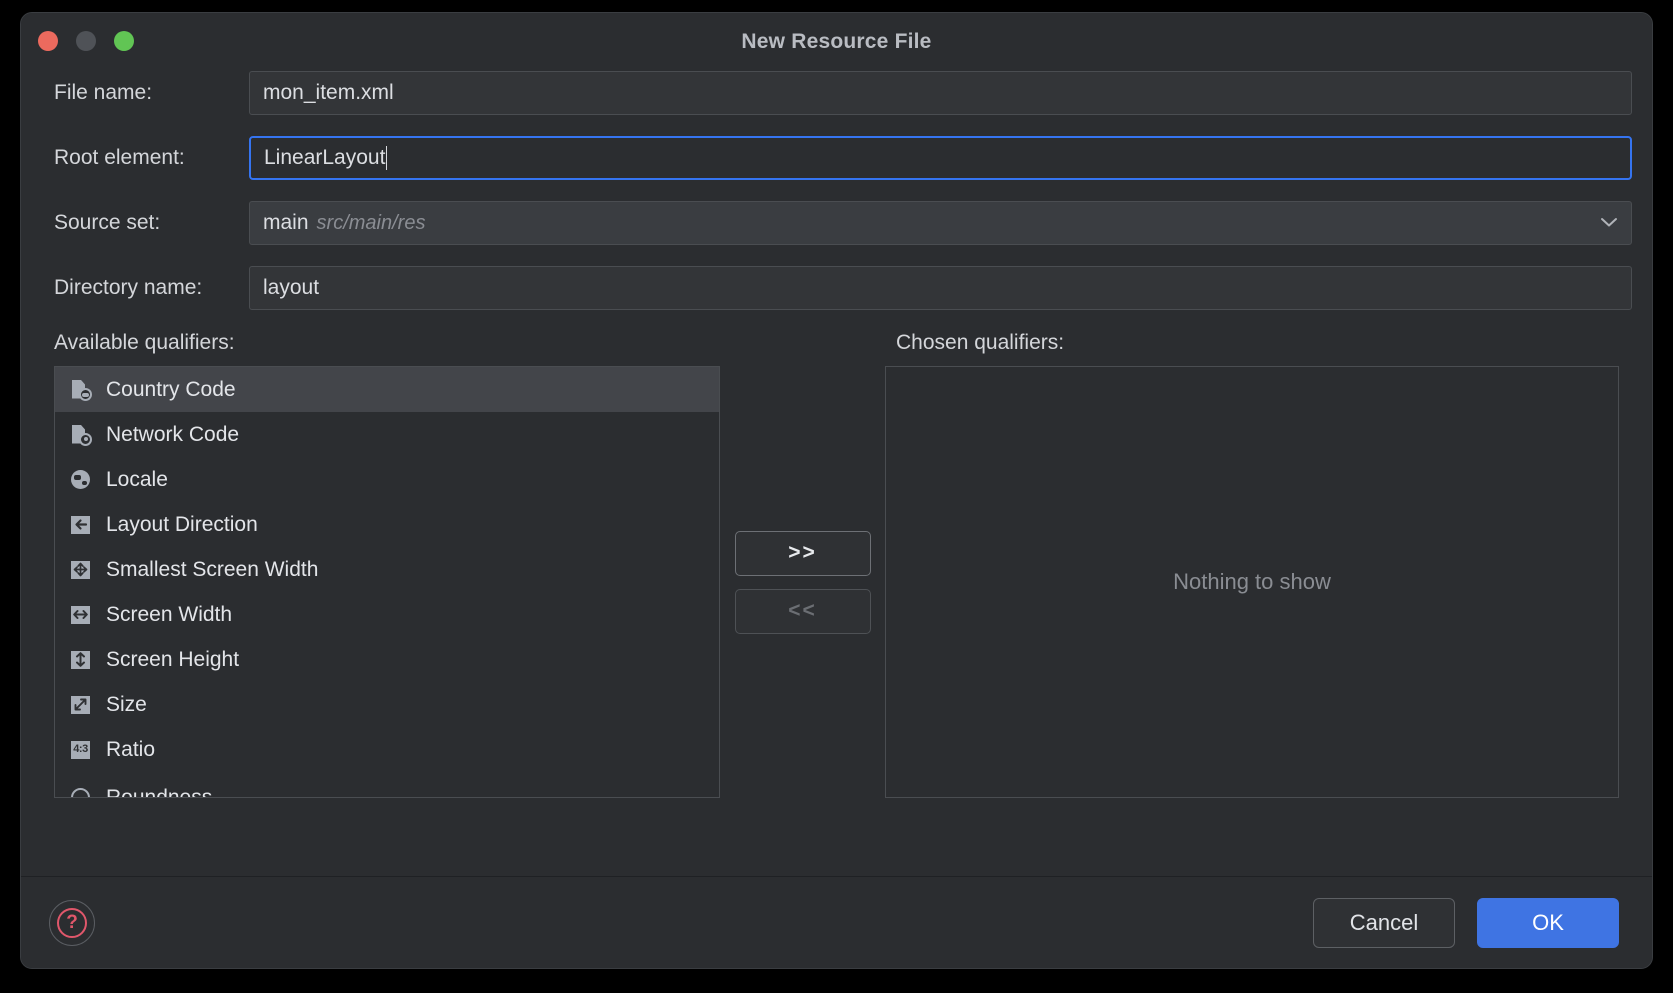 The height and width of the screenshot is (993, 1673). Describe the element at coordinates (387, 614) in the screenshot. I see `list-item: Screen Width` at that location.